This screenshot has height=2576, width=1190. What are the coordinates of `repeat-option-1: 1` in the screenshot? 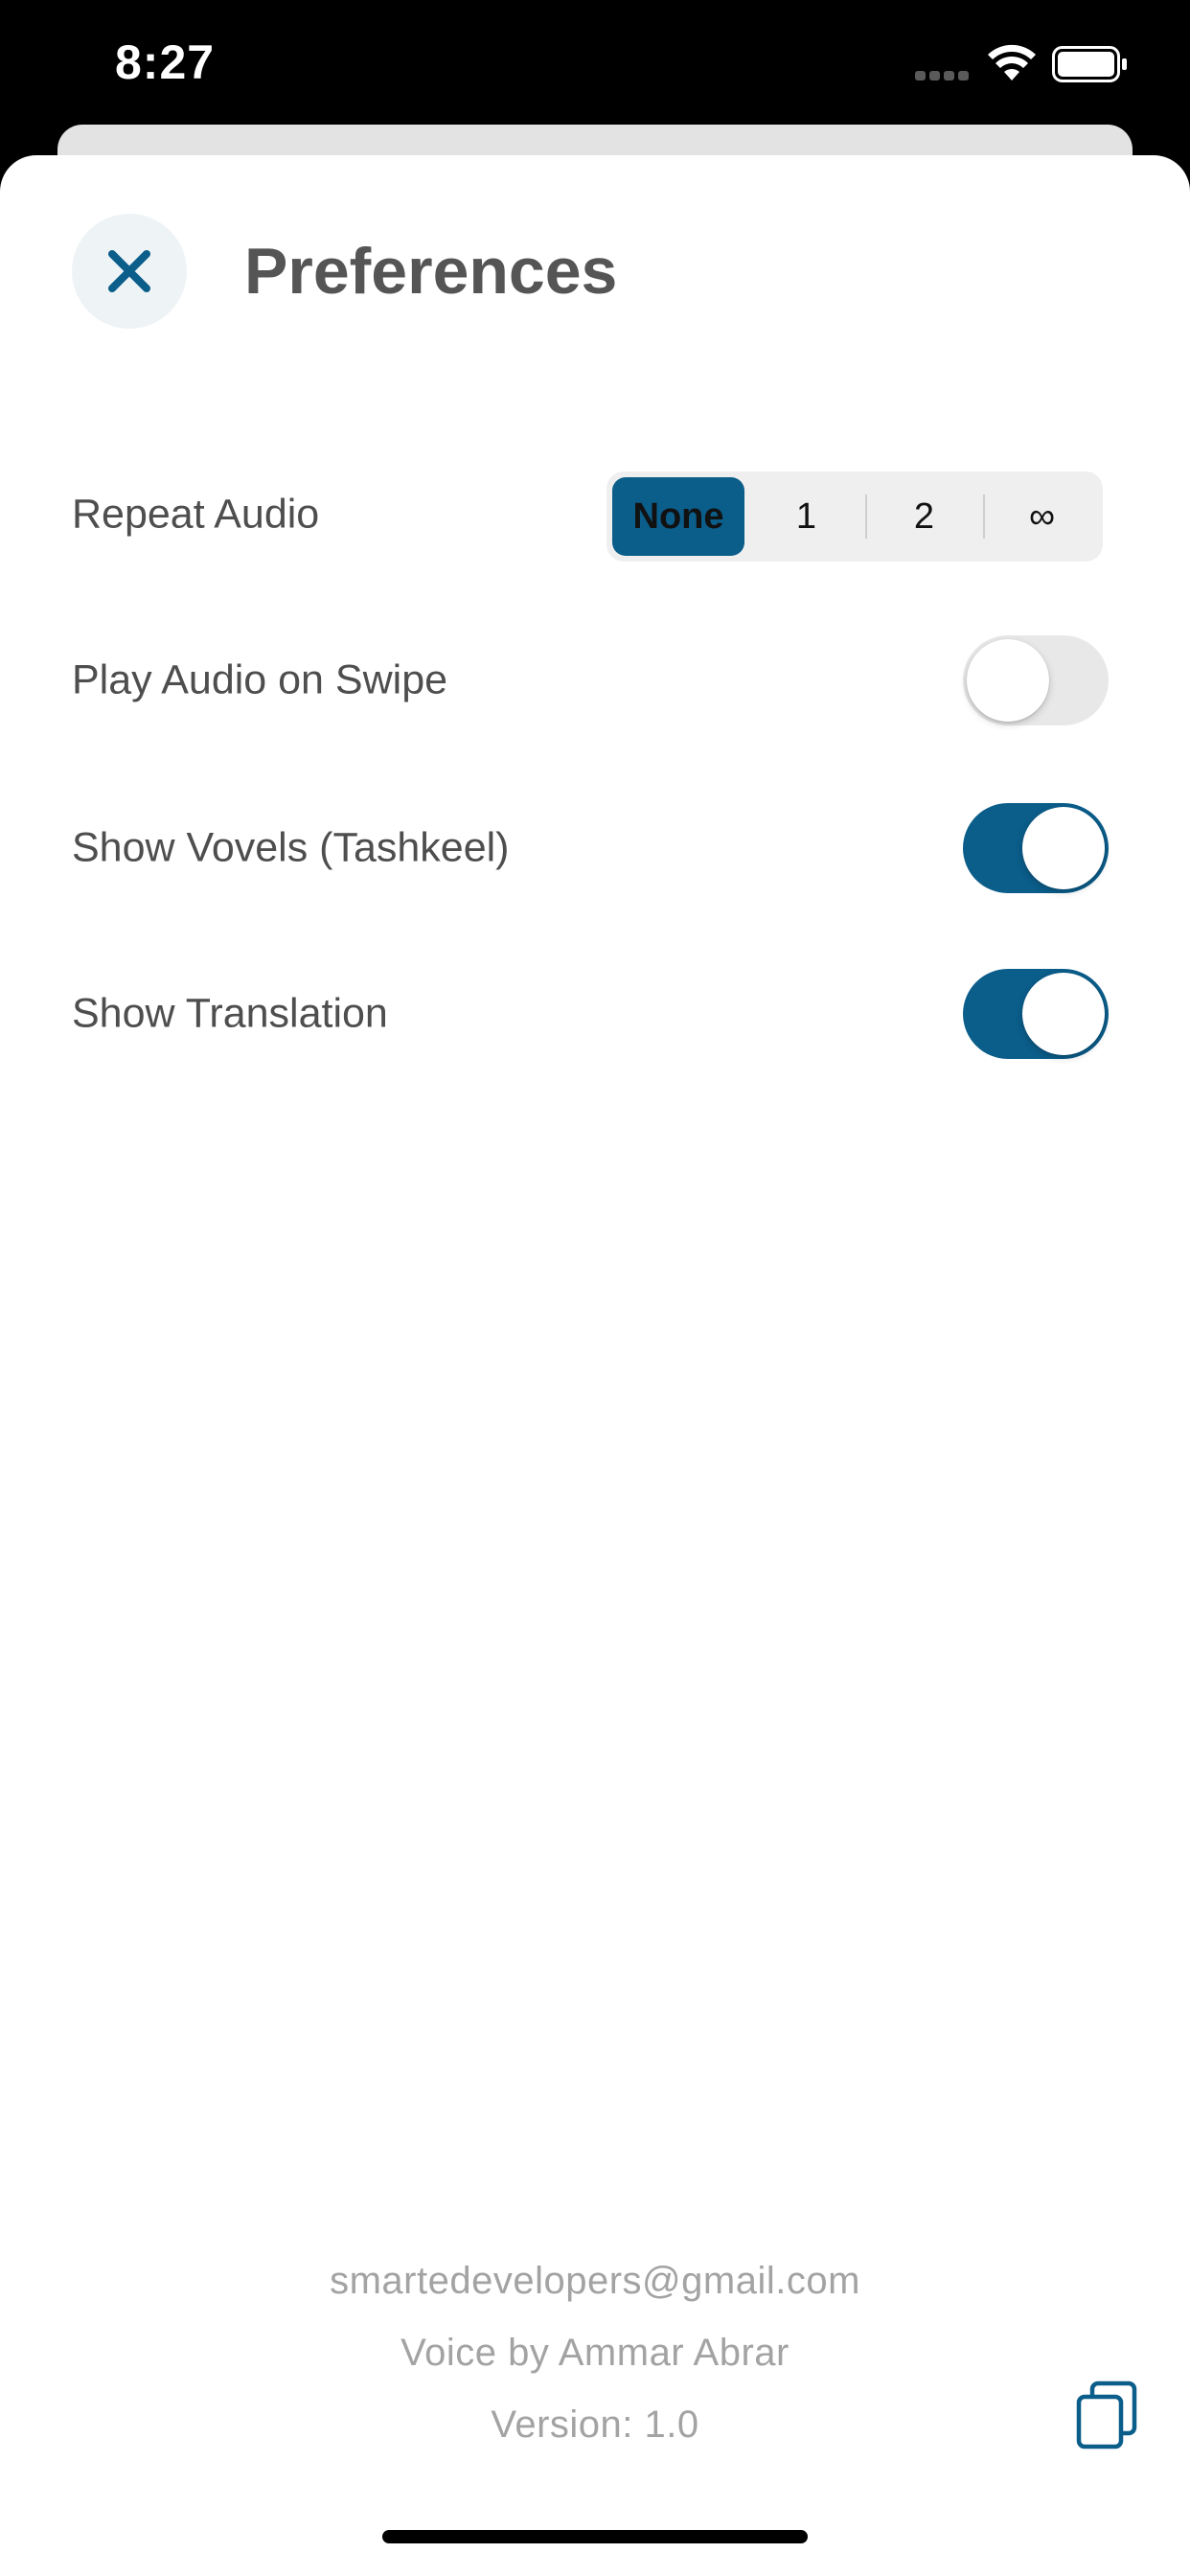 It's located at (806, 516).